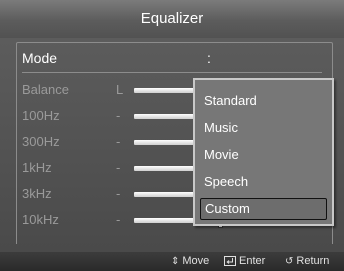 The width and height of the screenshot is (344, 271). Describe the element at coordinates (40, 58) in the screenshot. I see `mode-label: Mode` at that location.